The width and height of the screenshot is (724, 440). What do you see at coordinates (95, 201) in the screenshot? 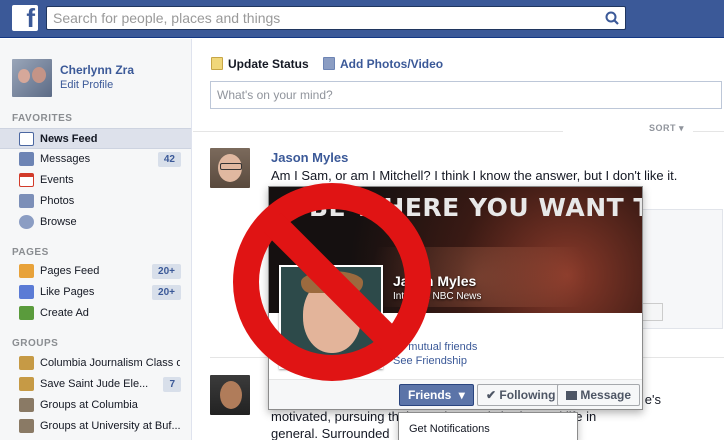
I see `sidebar-item-photos: Photos` at bounding box center [95, 201].